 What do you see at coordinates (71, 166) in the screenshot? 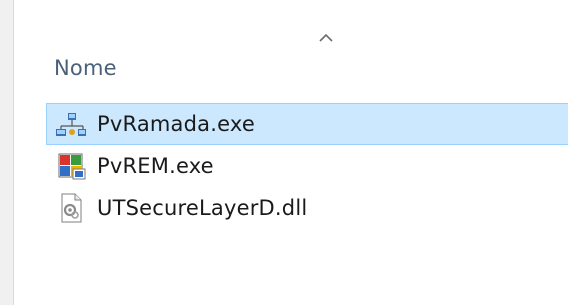
I see `colored-app-icon` at bounding box center [71, 166].